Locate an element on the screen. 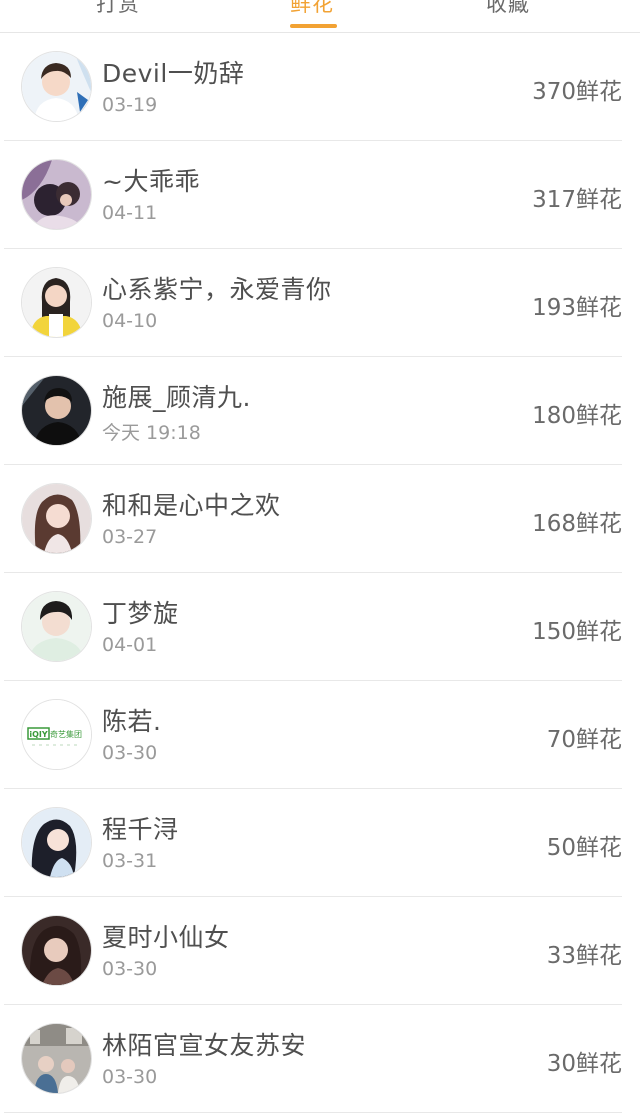  flower-count: 50鲜花 is located at coordinates (584, 848).